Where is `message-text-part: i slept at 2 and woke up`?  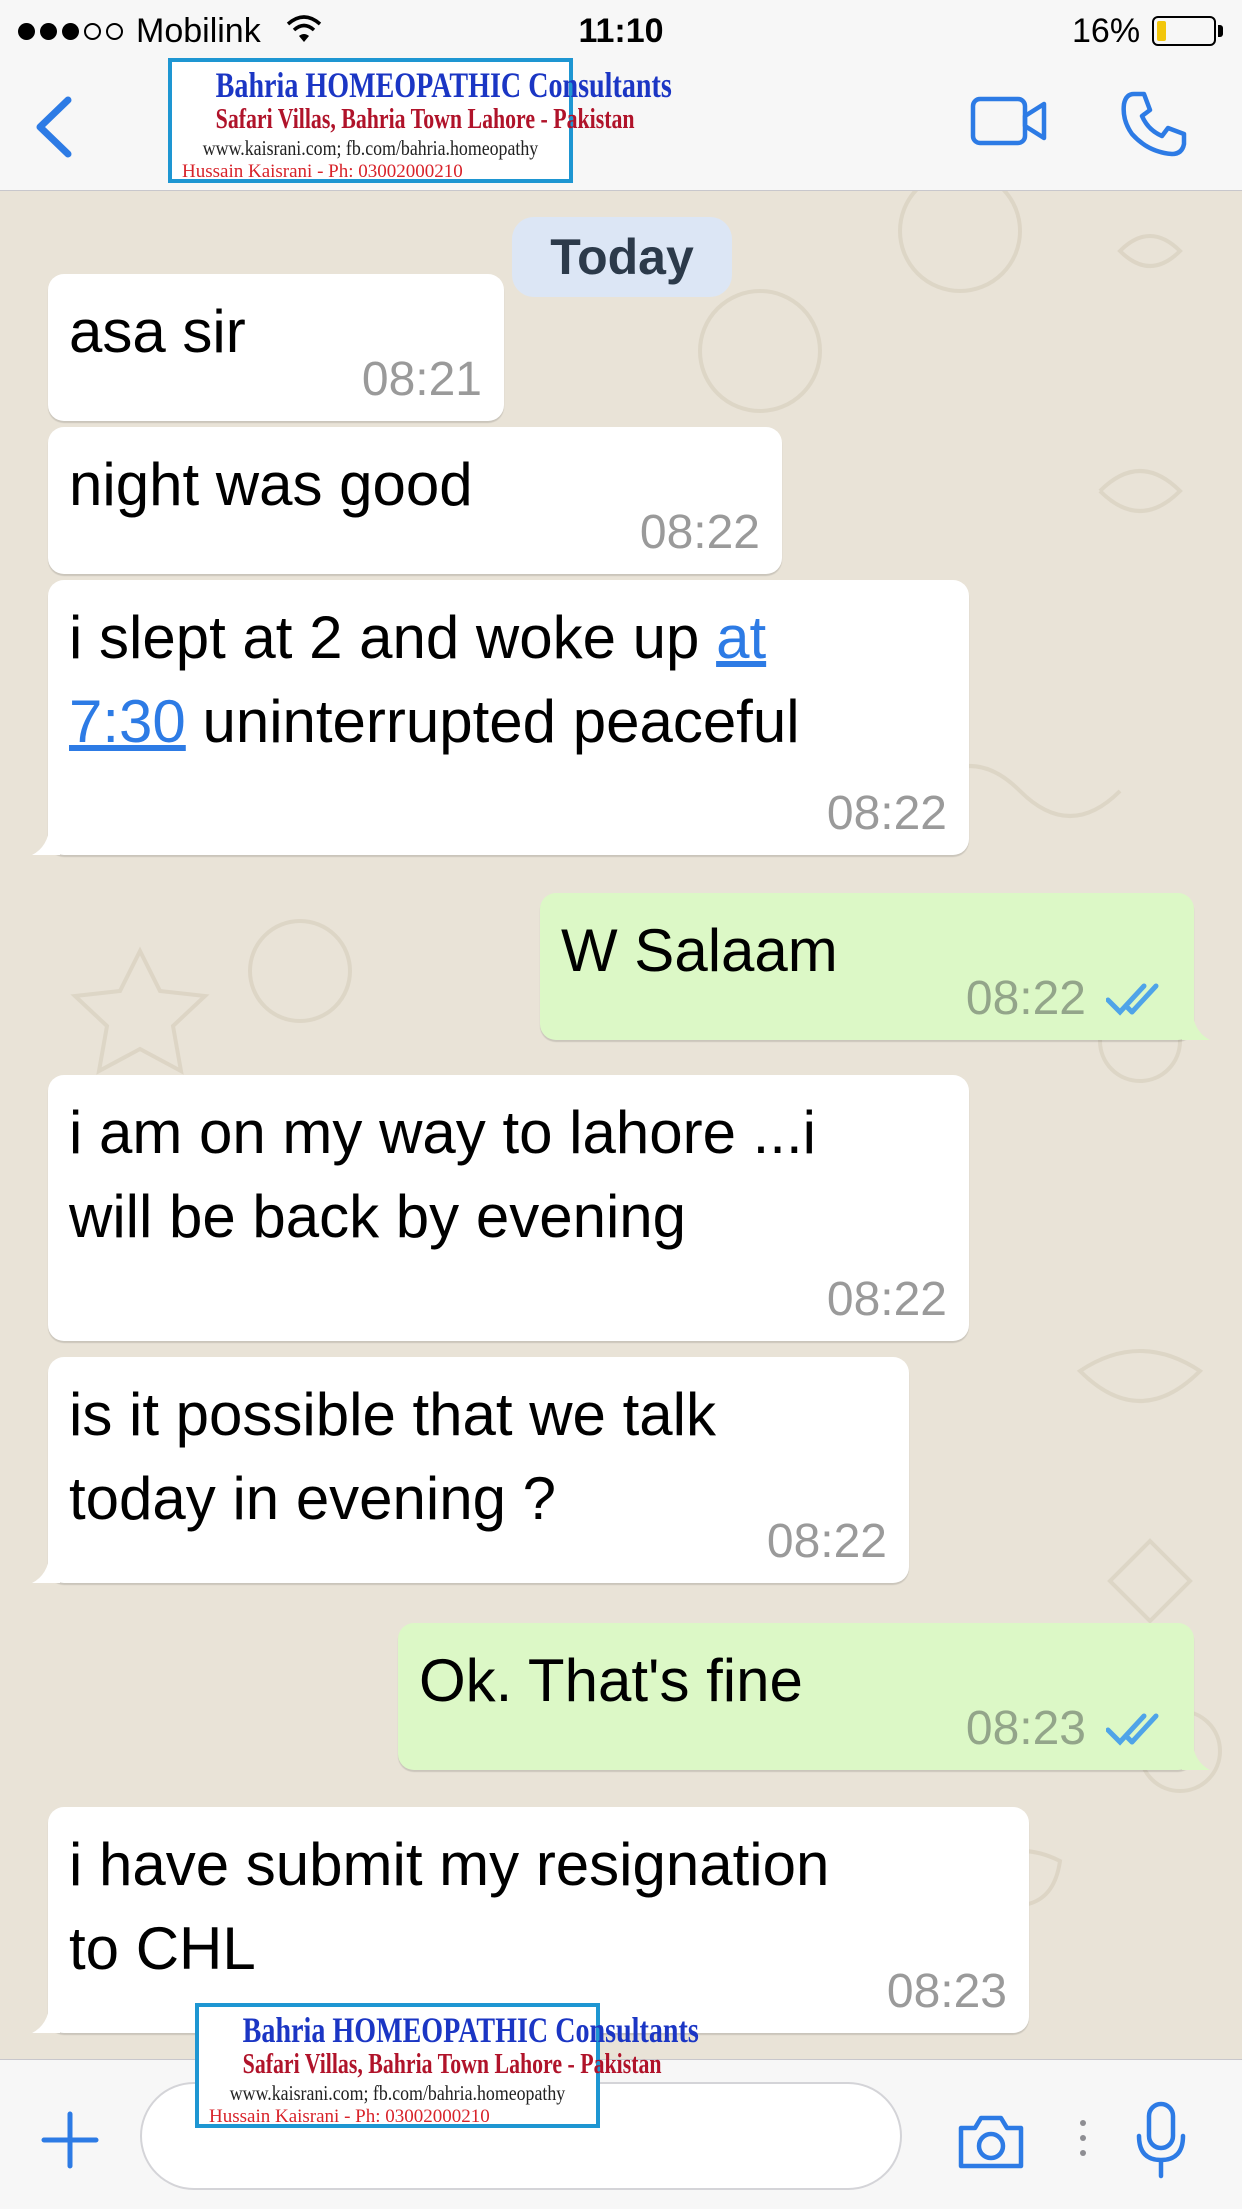 message-text-part: i slept at 2 and woke up is located at coordinates (393, 637).